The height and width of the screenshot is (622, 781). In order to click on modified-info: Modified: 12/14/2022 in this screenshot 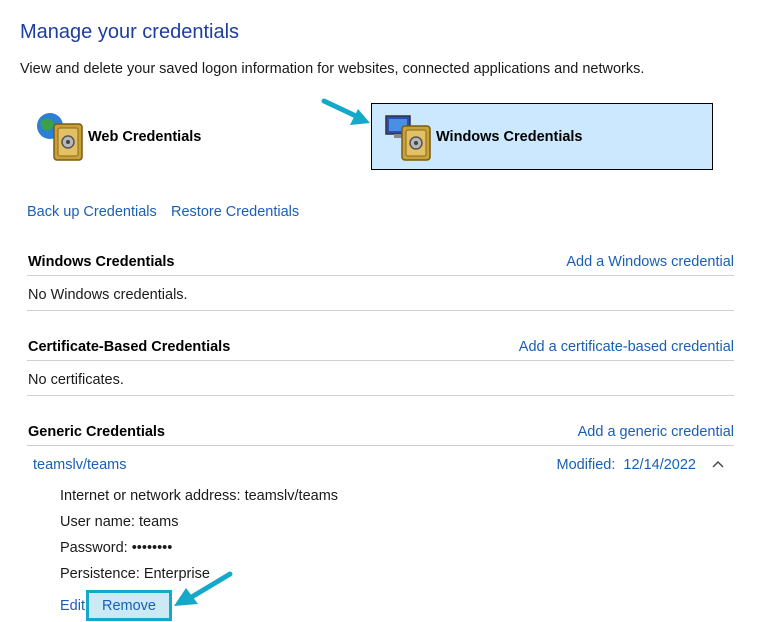, I will do `click(626, 465)`.